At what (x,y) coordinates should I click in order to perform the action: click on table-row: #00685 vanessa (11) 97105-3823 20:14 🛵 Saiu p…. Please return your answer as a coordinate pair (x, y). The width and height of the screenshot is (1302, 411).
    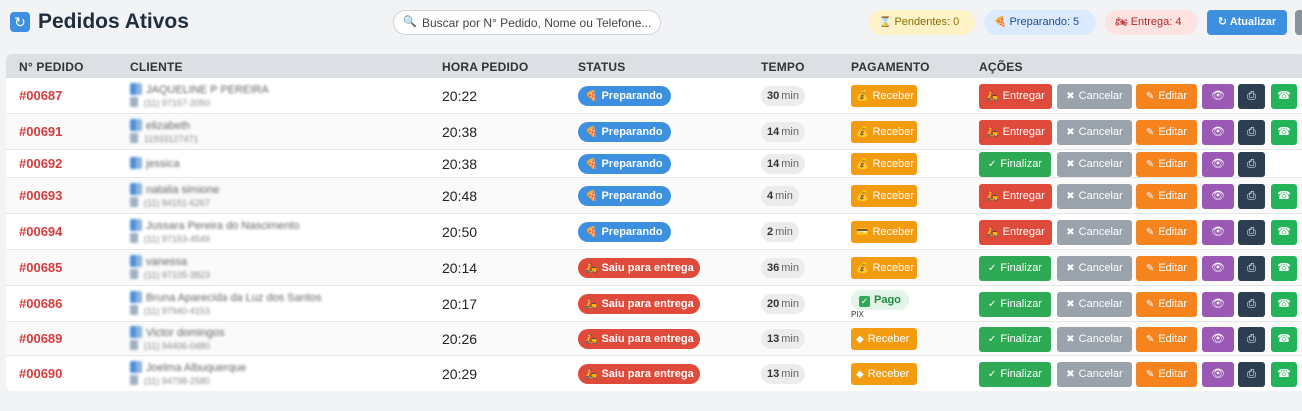
    Looking at the image, I should click on (654, 268).